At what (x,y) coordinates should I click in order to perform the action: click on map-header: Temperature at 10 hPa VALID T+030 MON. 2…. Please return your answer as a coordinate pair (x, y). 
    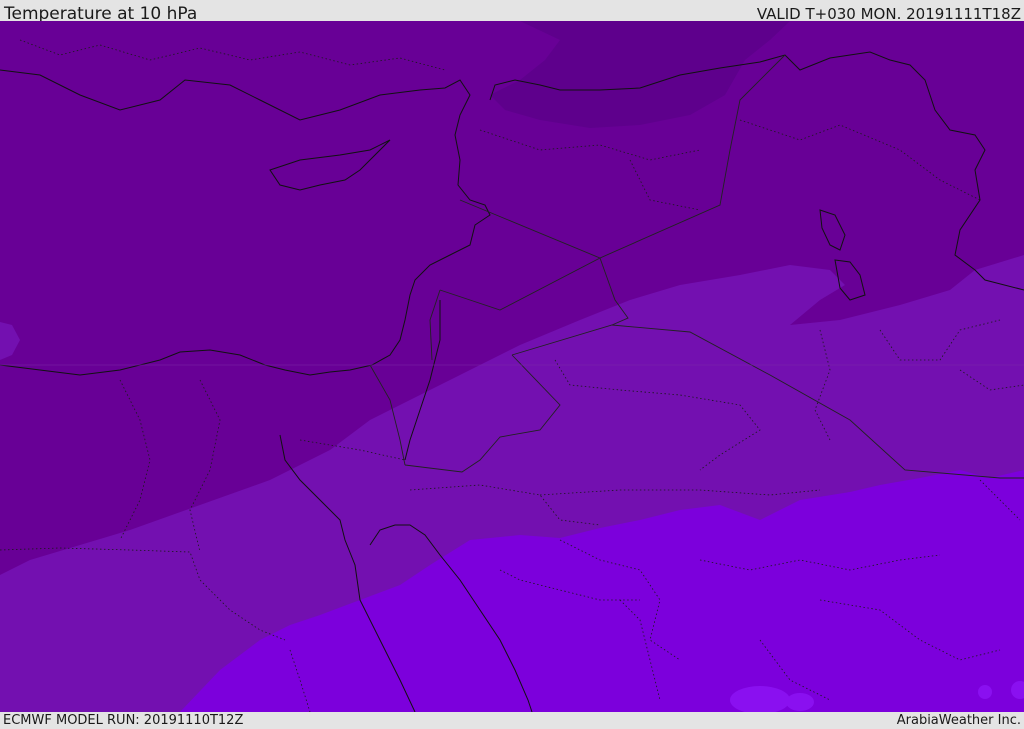
    Looking at the image, I should click on (512, 12).